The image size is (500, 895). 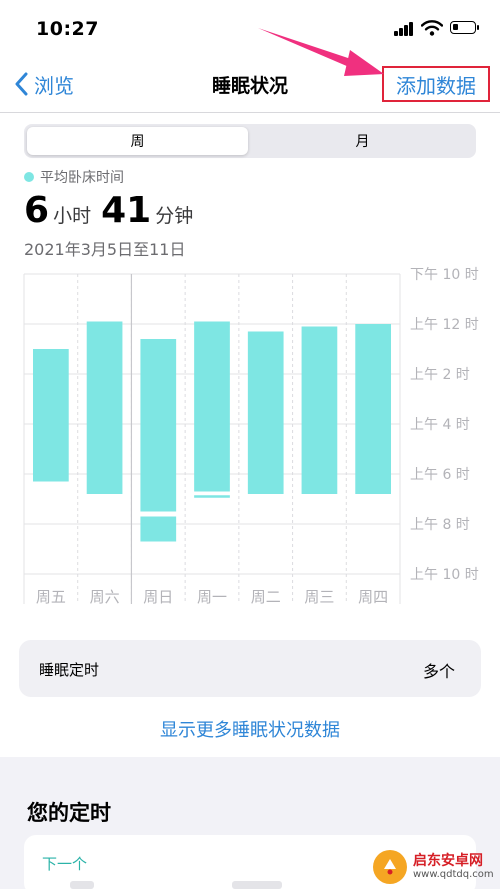 What do you see at coordinates (390, 867) in the screenshot?
I see `watermark-logo-icon` at bounding box center [390, 867].